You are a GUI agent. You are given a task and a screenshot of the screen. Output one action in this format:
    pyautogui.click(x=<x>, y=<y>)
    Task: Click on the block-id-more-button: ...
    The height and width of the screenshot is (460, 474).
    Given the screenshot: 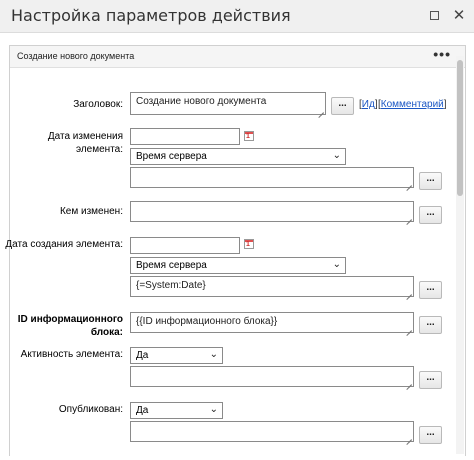 What is the action you would take?
    pyautogui.click(x=430, y=325)
    